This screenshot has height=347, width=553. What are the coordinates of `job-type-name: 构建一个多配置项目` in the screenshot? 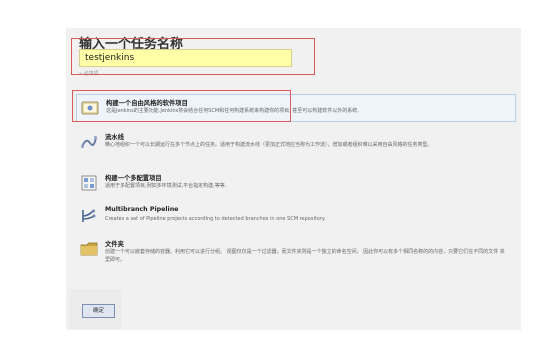 It's located at (133, 178).